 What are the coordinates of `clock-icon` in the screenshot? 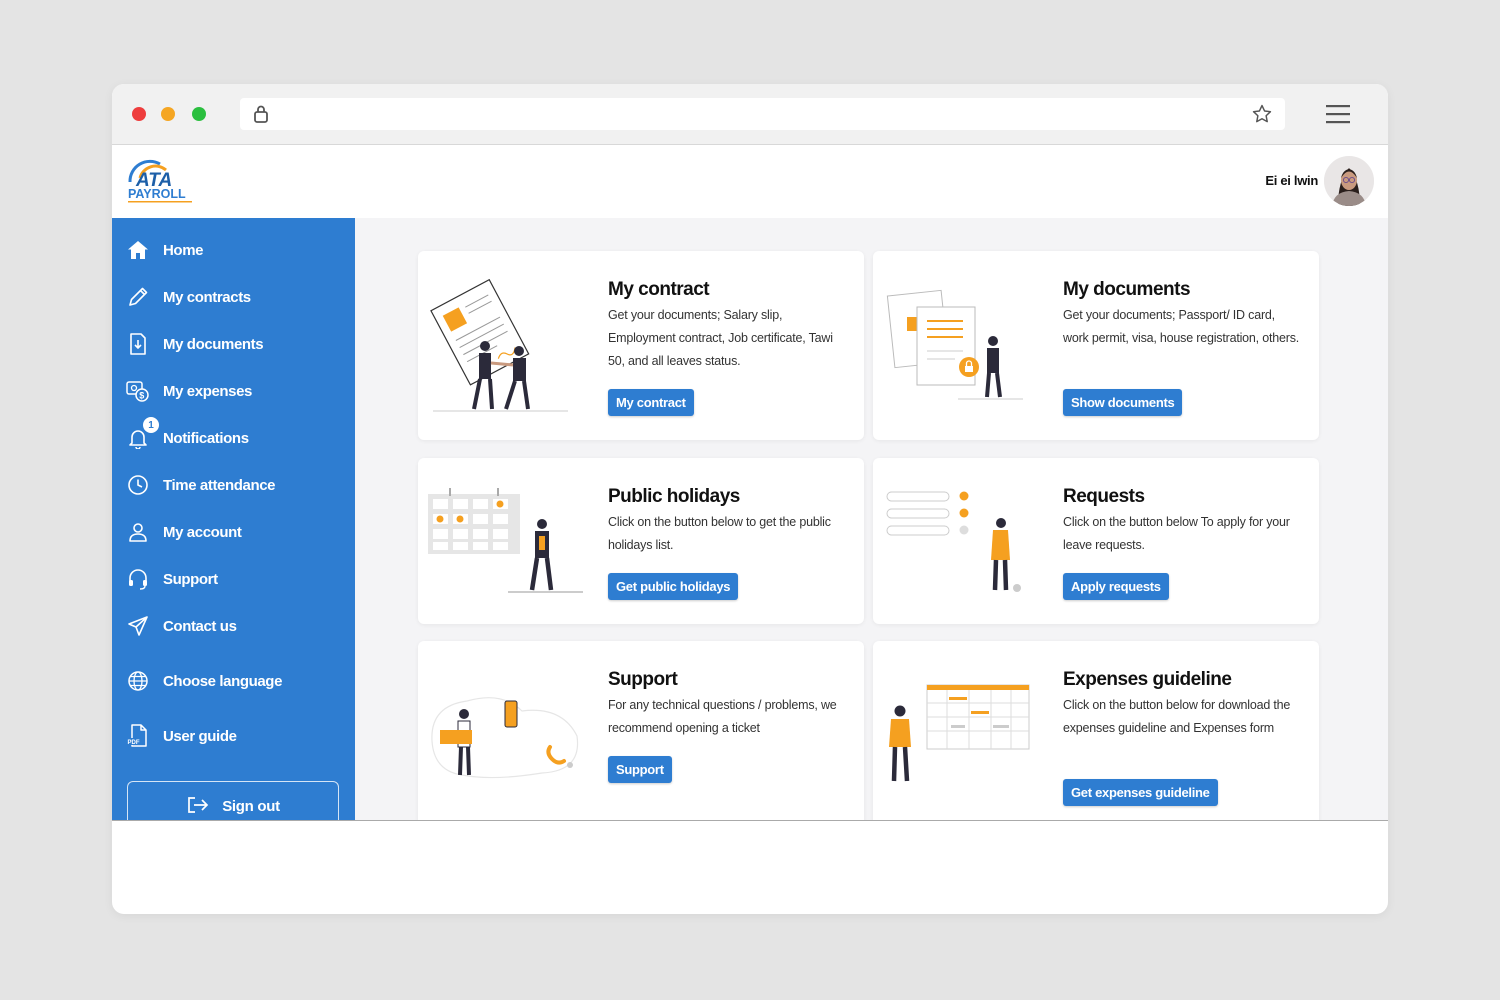 It's located at (138, 485).